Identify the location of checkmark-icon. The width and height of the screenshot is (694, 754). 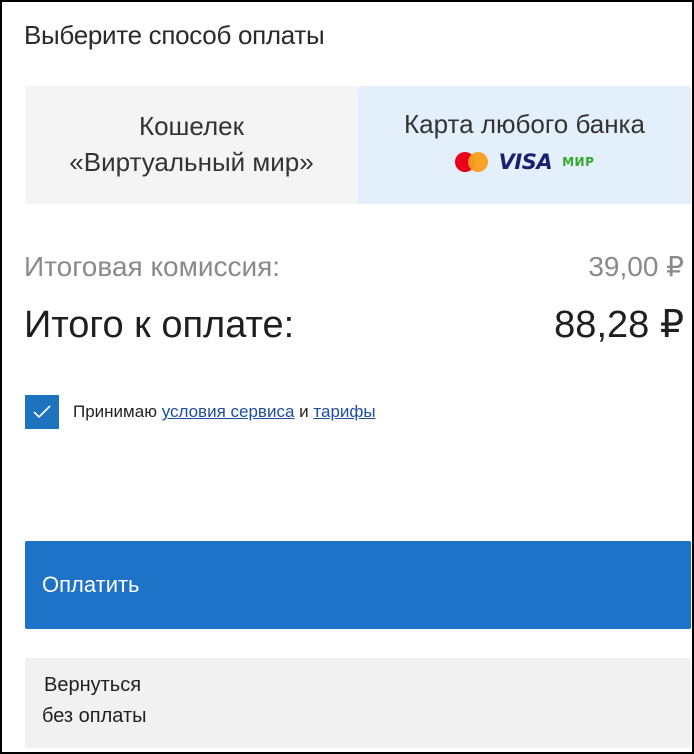
(42, 412).